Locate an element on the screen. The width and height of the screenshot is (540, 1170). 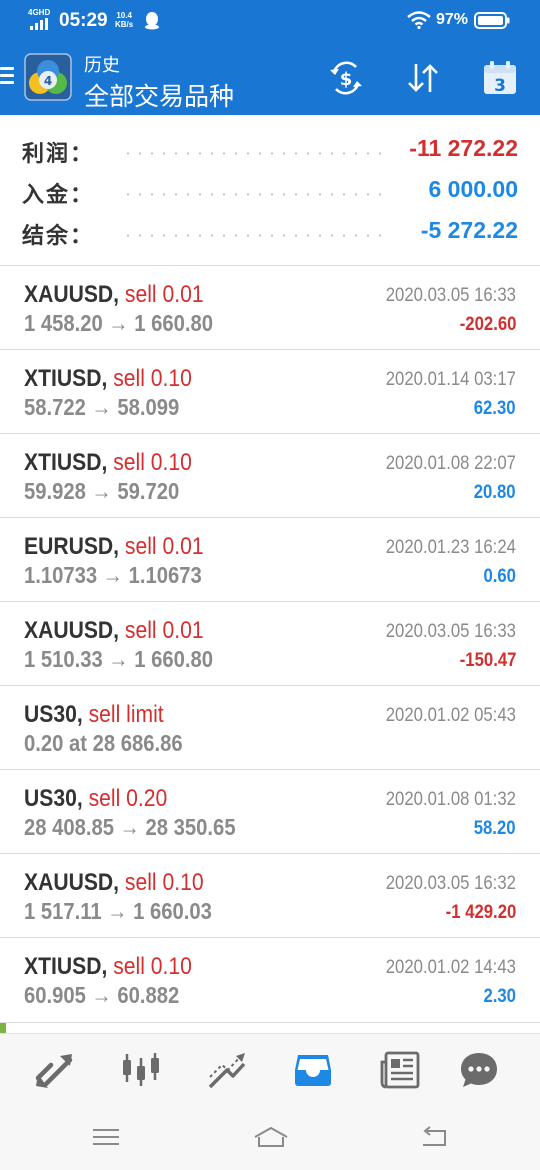
quotes-icon is located at coordinates (54, 1071).